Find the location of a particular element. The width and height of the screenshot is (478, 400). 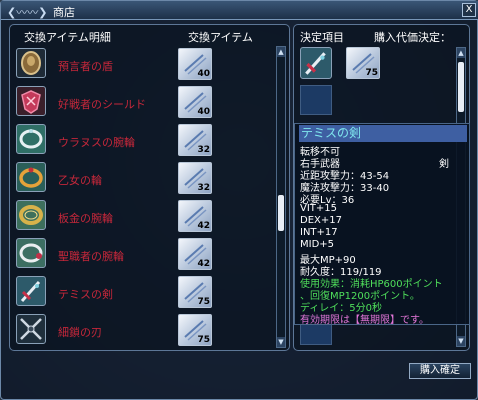

price-header: 購入代価決定： is located at coordinates (412, 37).